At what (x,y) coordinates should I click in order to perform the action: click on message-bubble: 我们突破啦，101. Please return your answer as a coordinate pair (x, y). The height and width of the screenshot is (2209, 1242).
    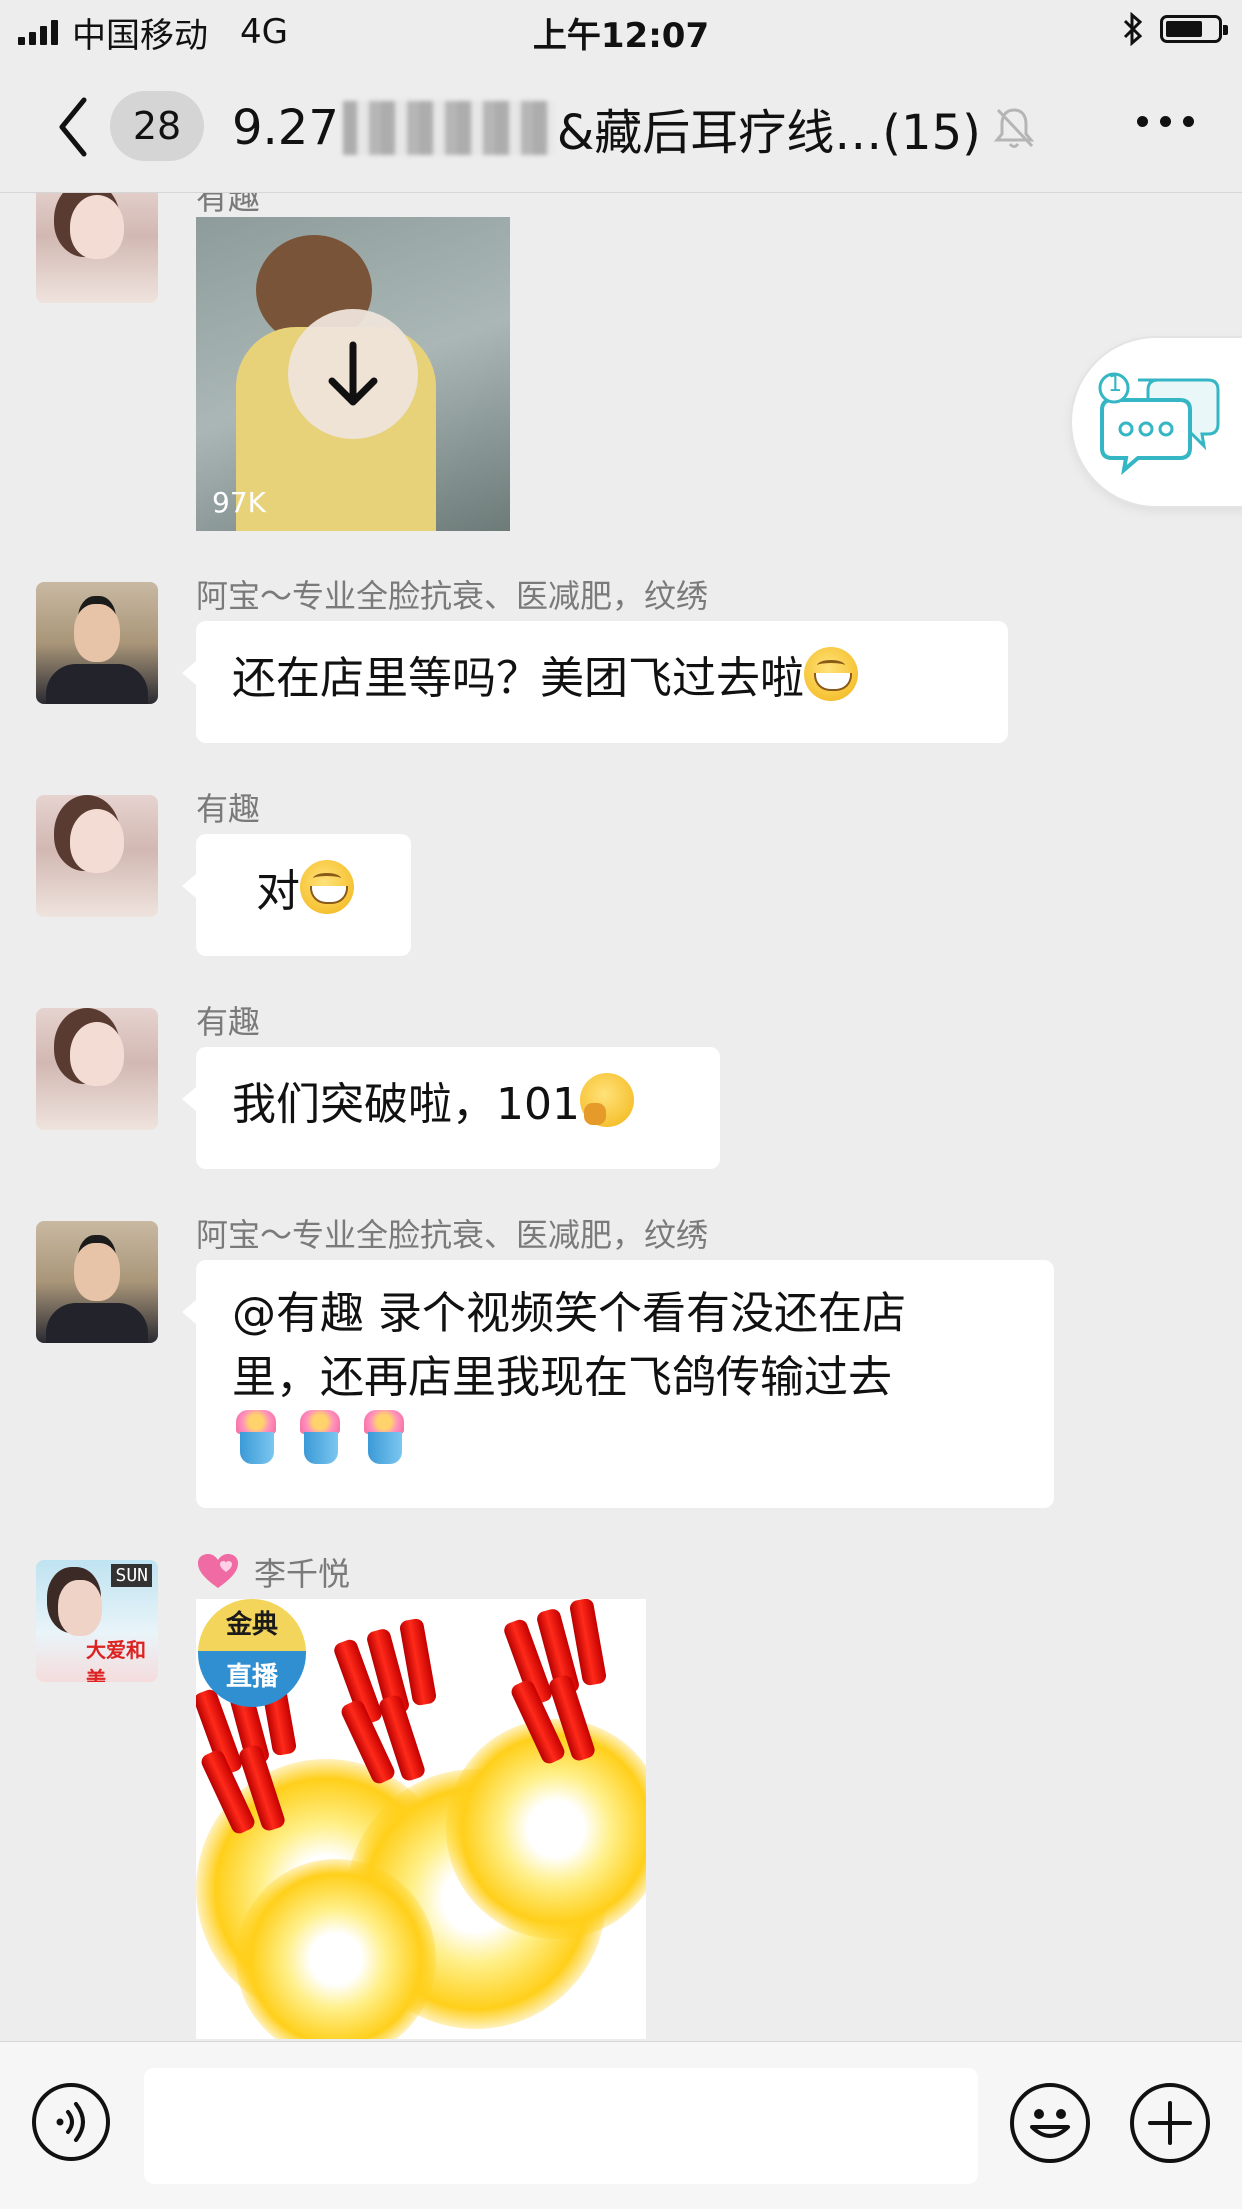
    Looking at the image, I should click on (451, 1108).